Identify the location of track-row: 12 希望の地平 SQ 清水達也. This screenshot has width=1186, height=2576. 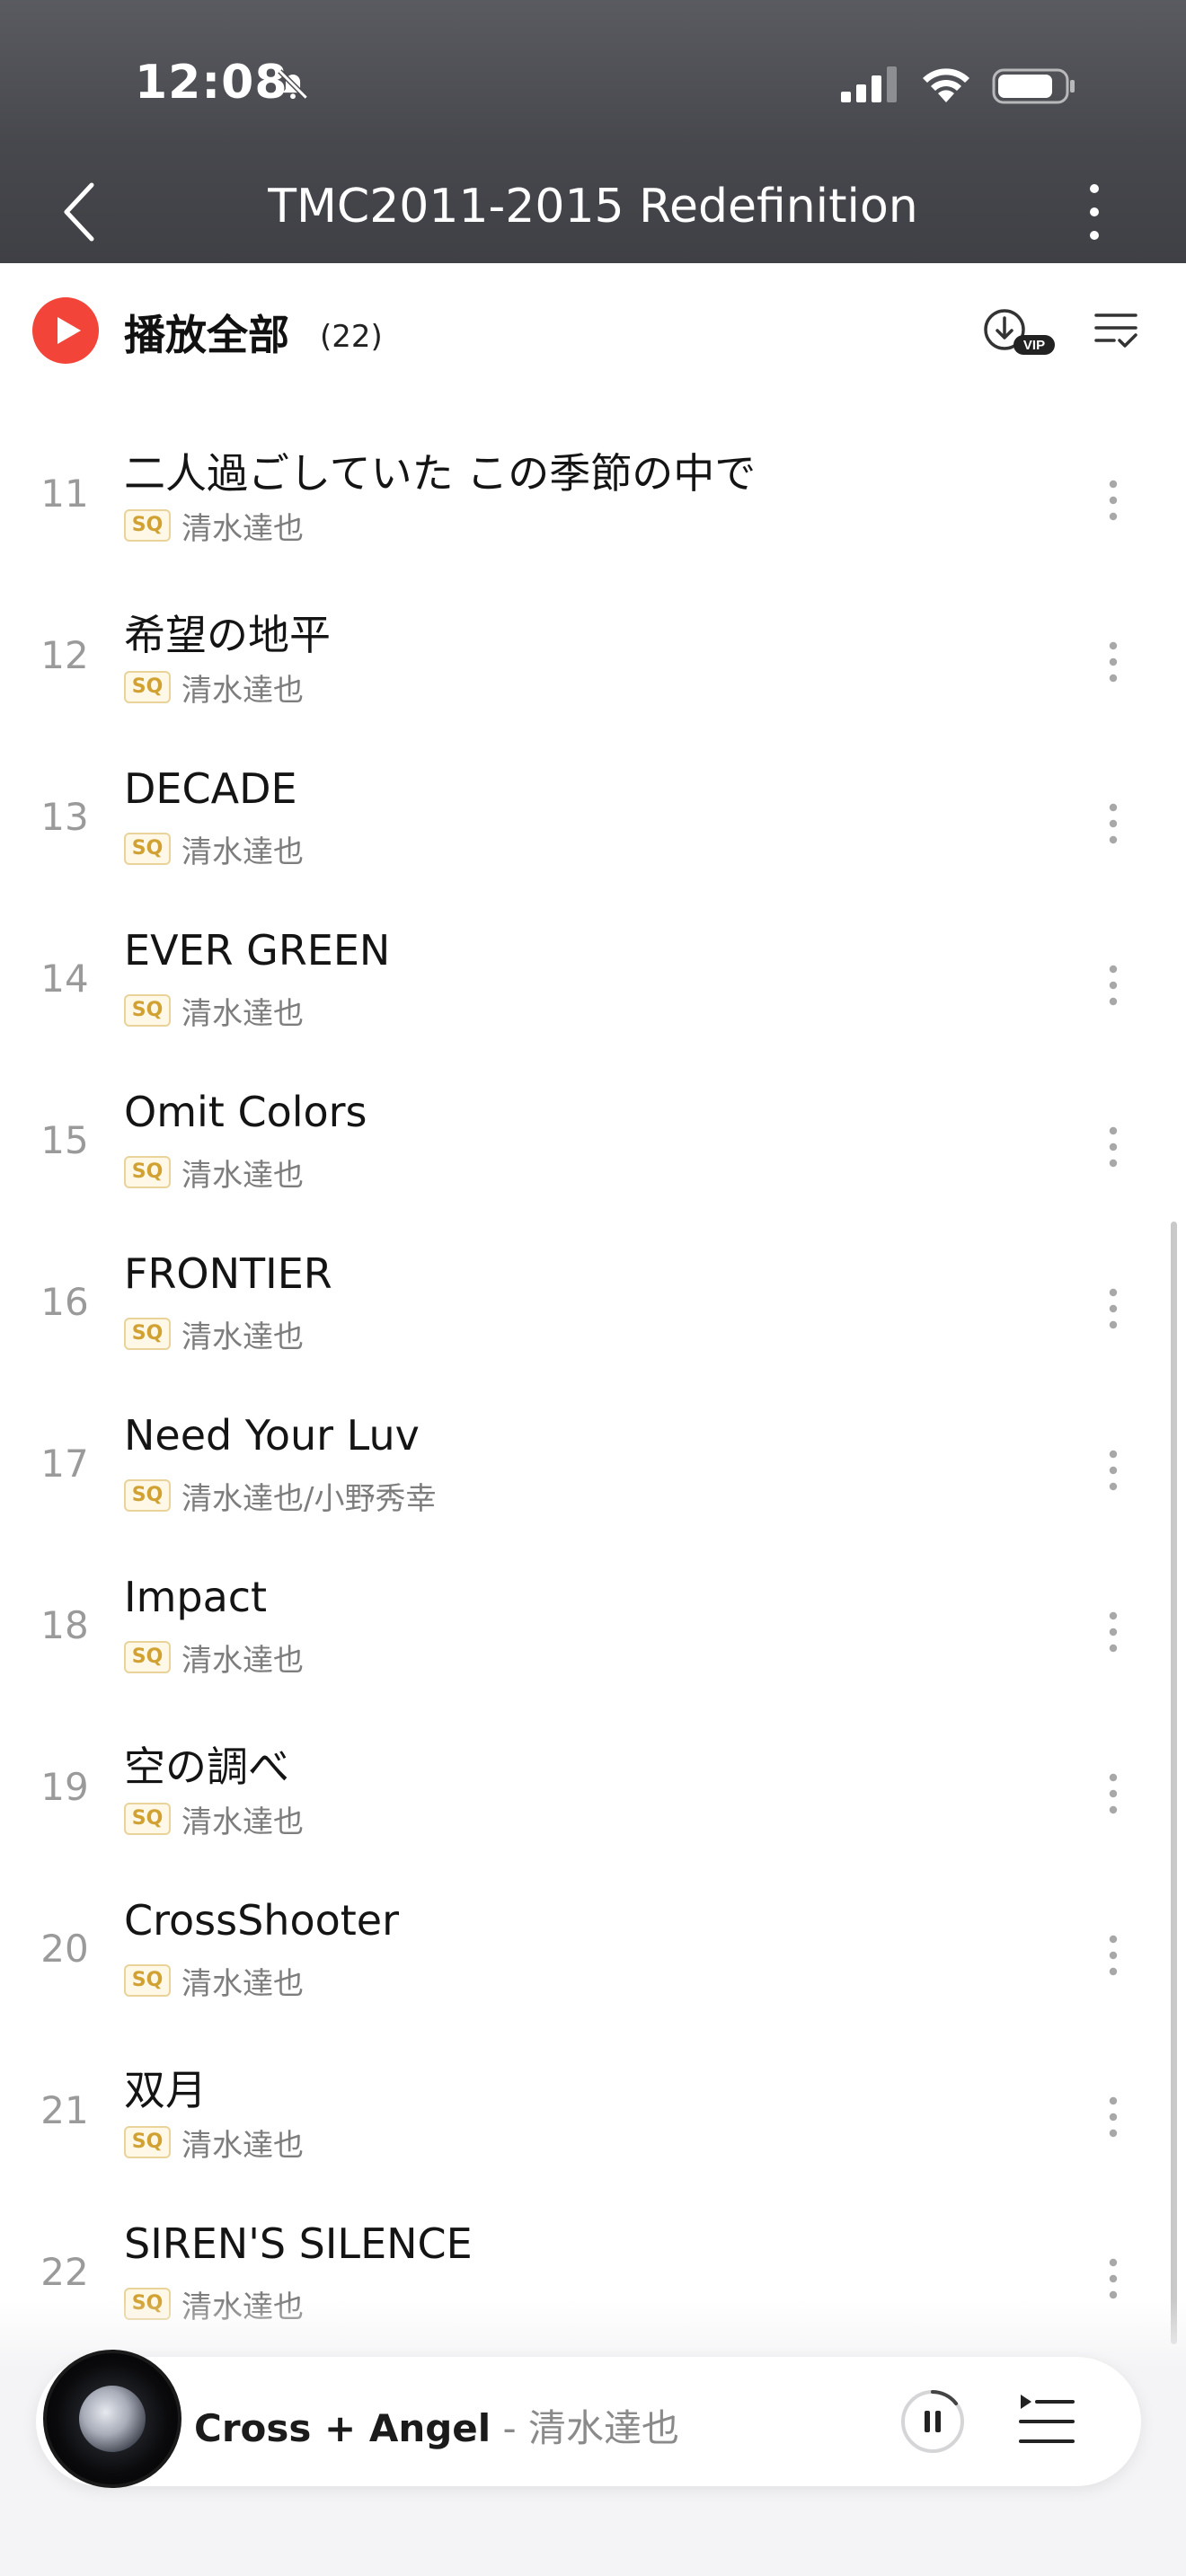
(593, 660).